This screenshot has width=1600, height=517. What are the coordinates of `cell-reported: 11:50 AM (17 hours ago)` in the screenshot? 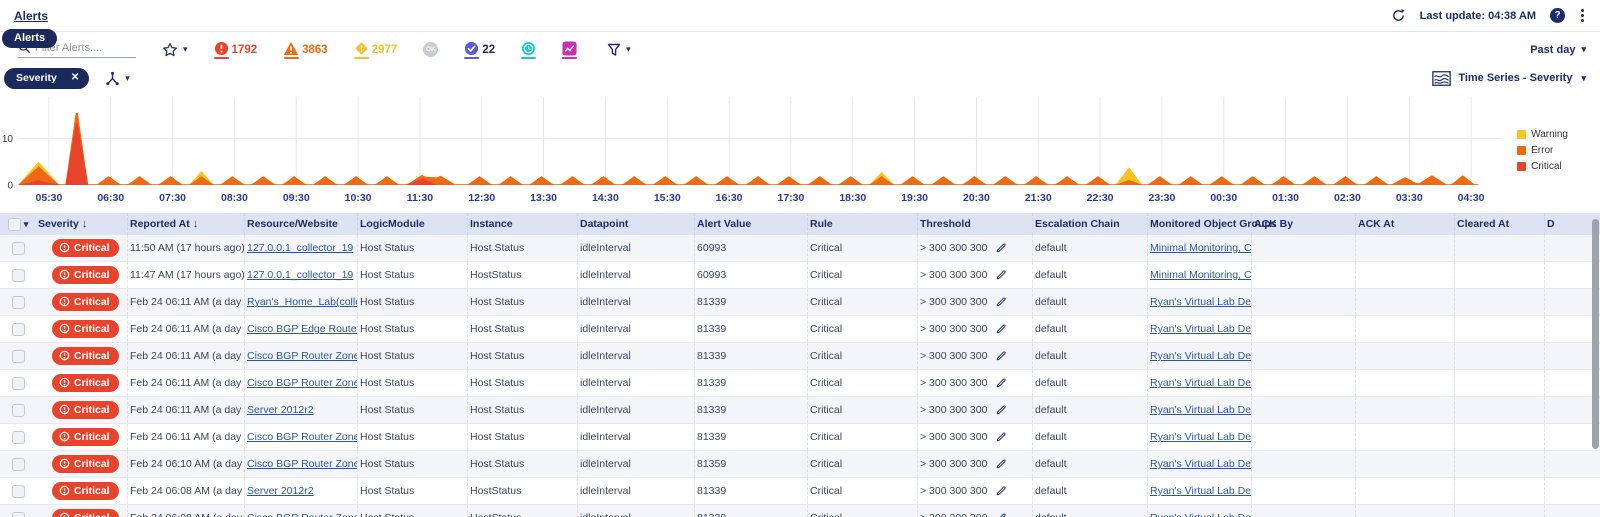 It's located at (186, 248).